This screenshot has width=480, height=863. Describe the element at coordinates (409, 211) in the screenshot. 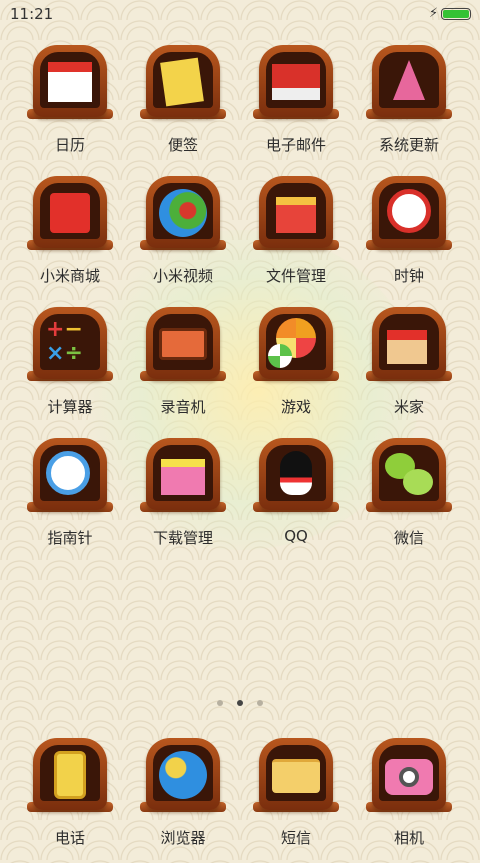

I see `clock-icon` at that location.